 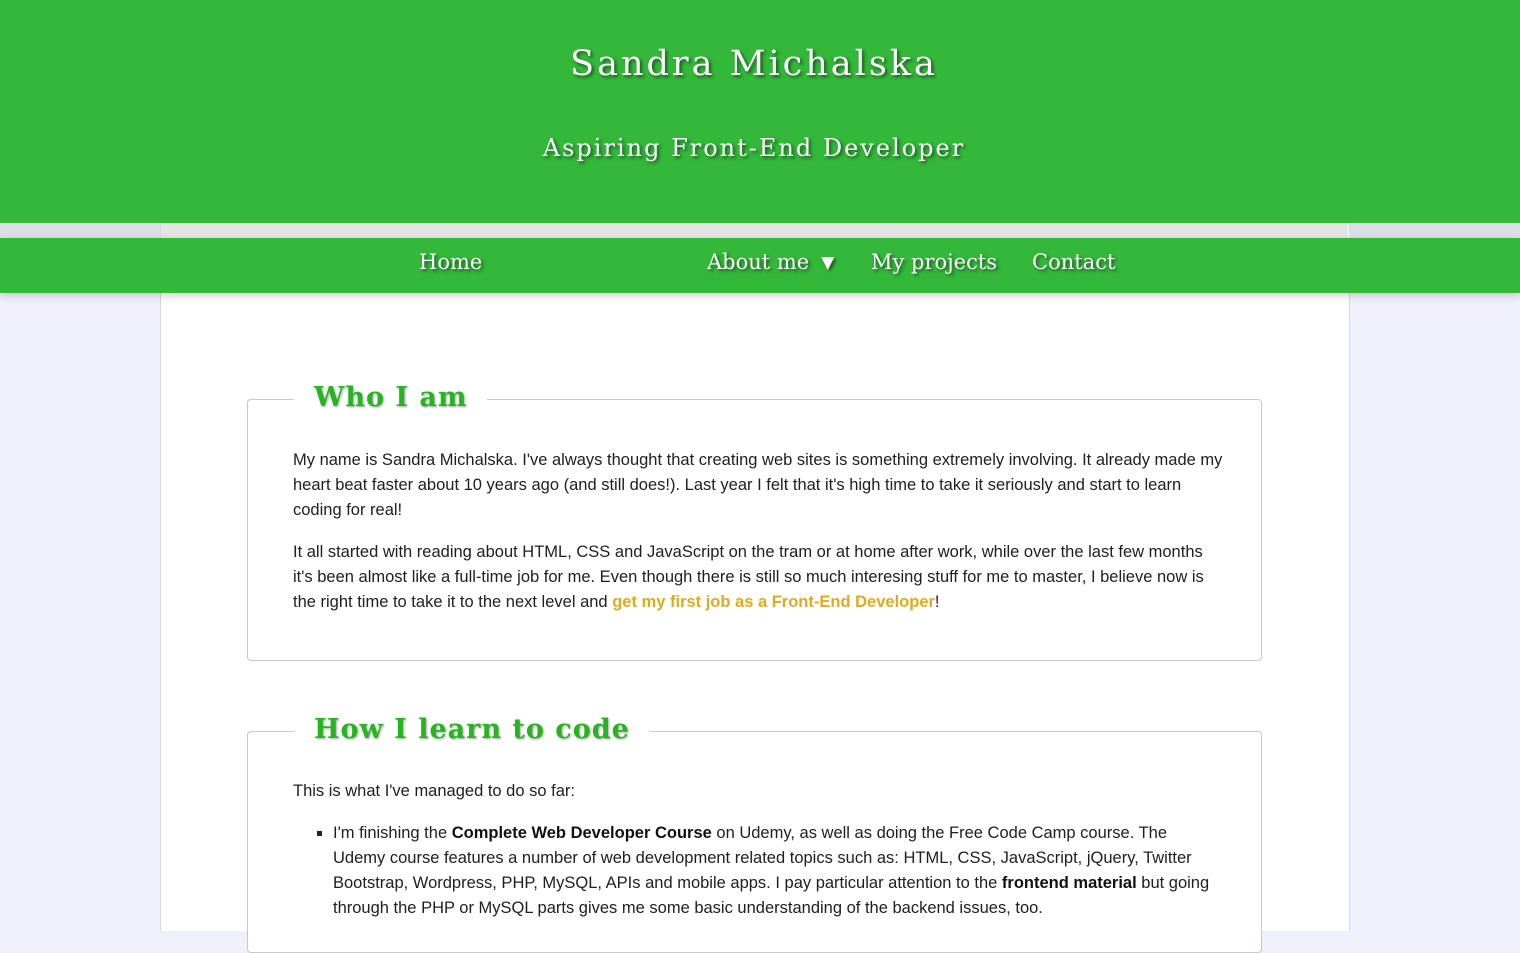 I want to click on nav-gap-inner, so click(x=754, y=230).